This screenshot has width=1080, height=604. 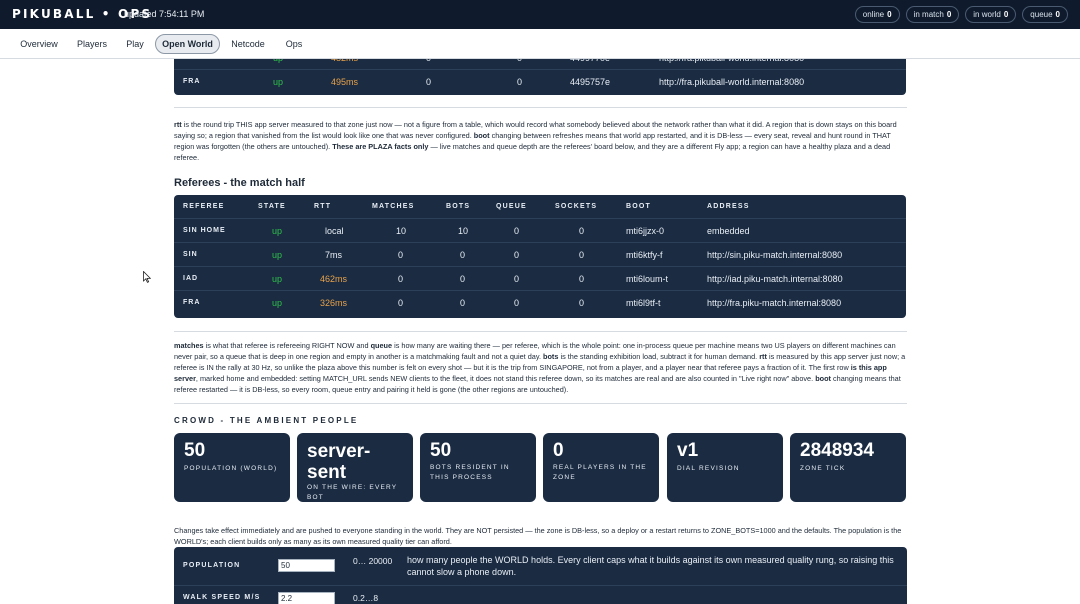 I want to click on setting-range: 0… 20000, so click(x=373, y=561).